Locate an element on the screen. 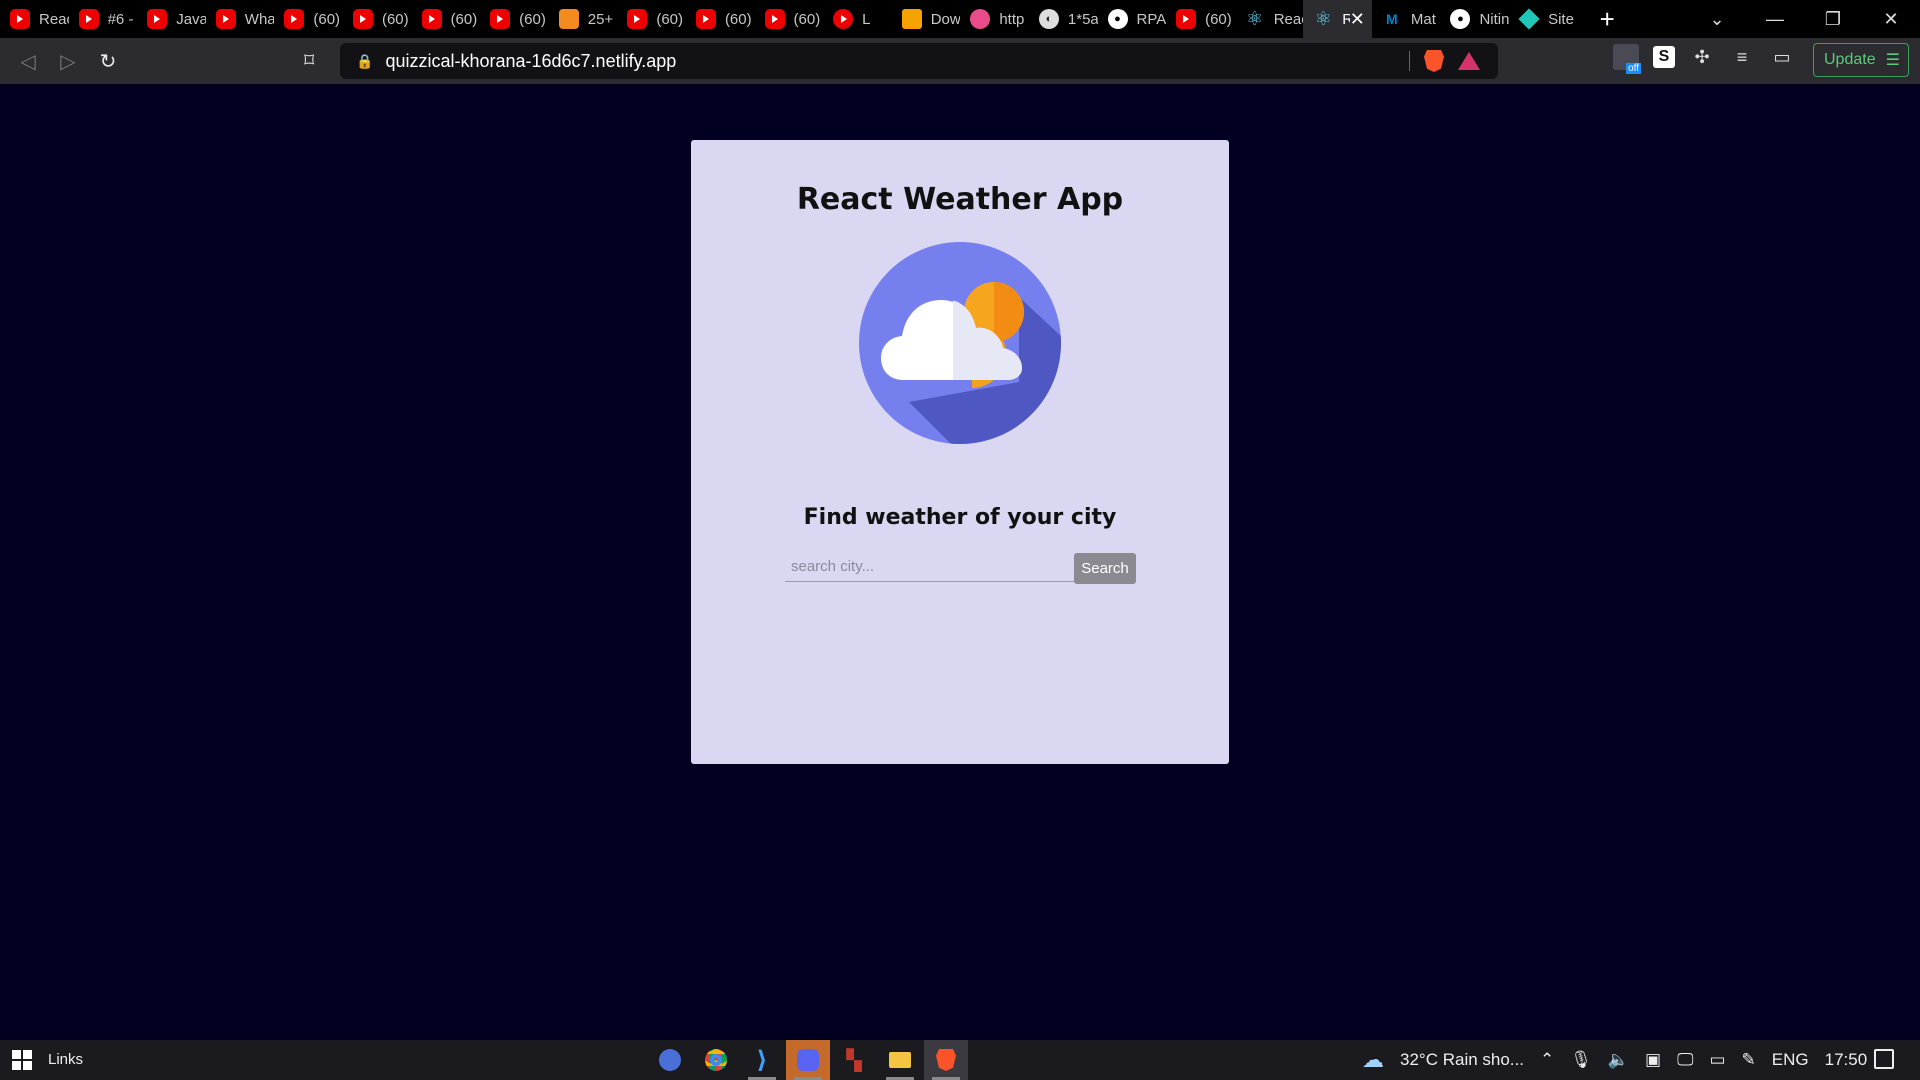 The image size is (1920, 1080). back-button: ◁ is located at coordinates (28, 61).